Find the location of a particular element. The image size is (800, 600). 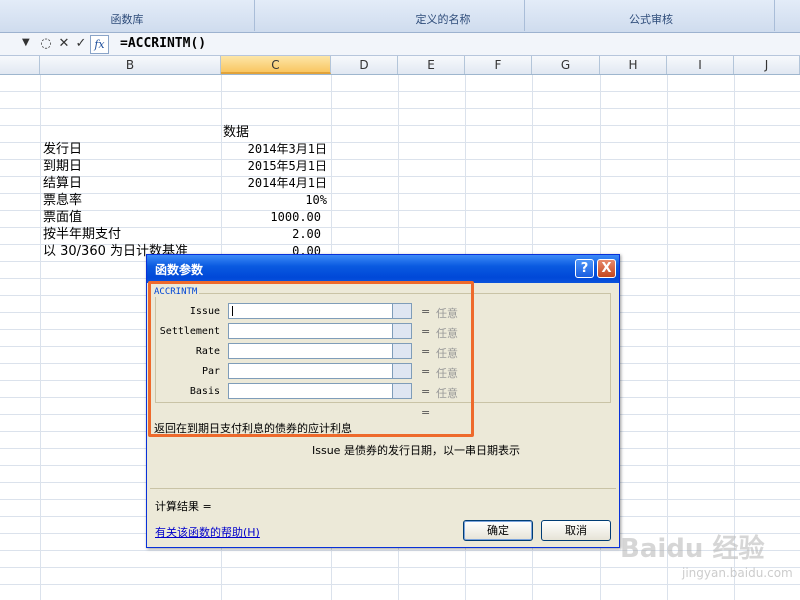

value-cell: 2014年4月1日 is located at coordinates (274, 183).